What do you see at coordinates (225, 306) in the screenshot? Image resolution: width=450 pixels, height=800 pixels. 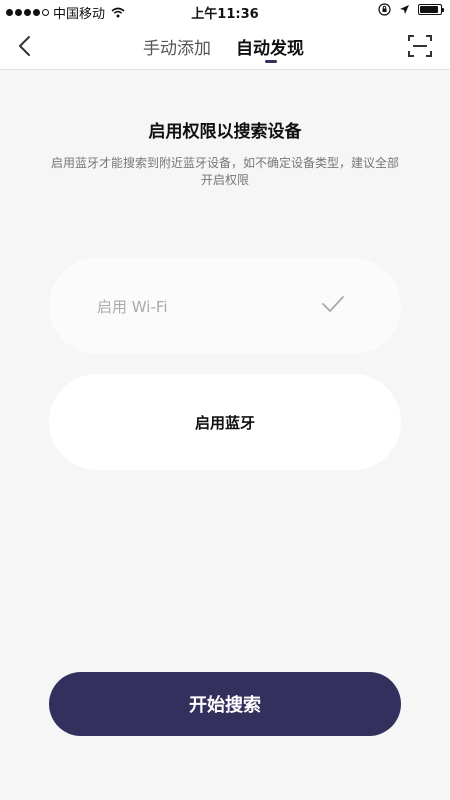 I see `enable-wifi-button: 启用 Wi-Fi` at bounding box center [225, 306].